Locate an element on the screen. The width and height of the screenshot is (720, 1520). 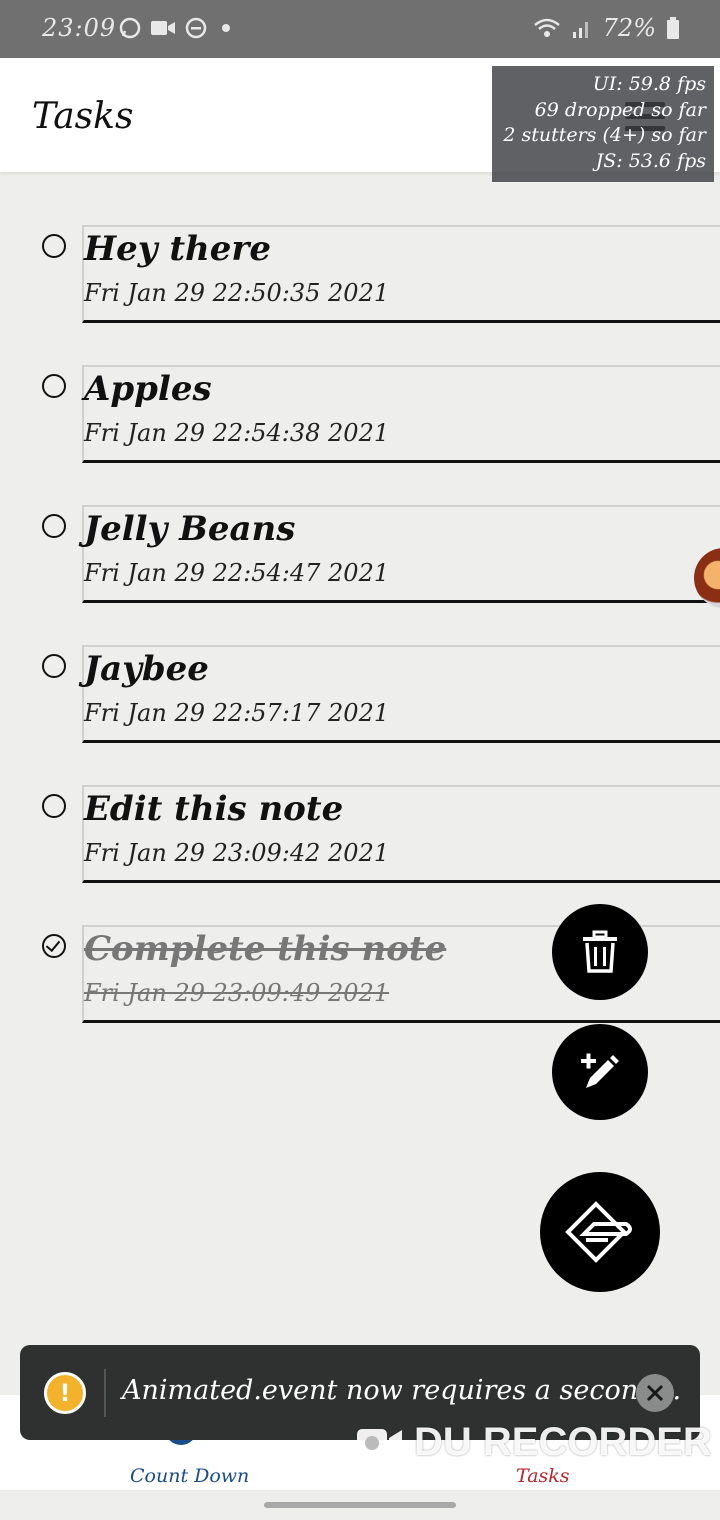
task-title: Apples is located at coordinates (148, 389).